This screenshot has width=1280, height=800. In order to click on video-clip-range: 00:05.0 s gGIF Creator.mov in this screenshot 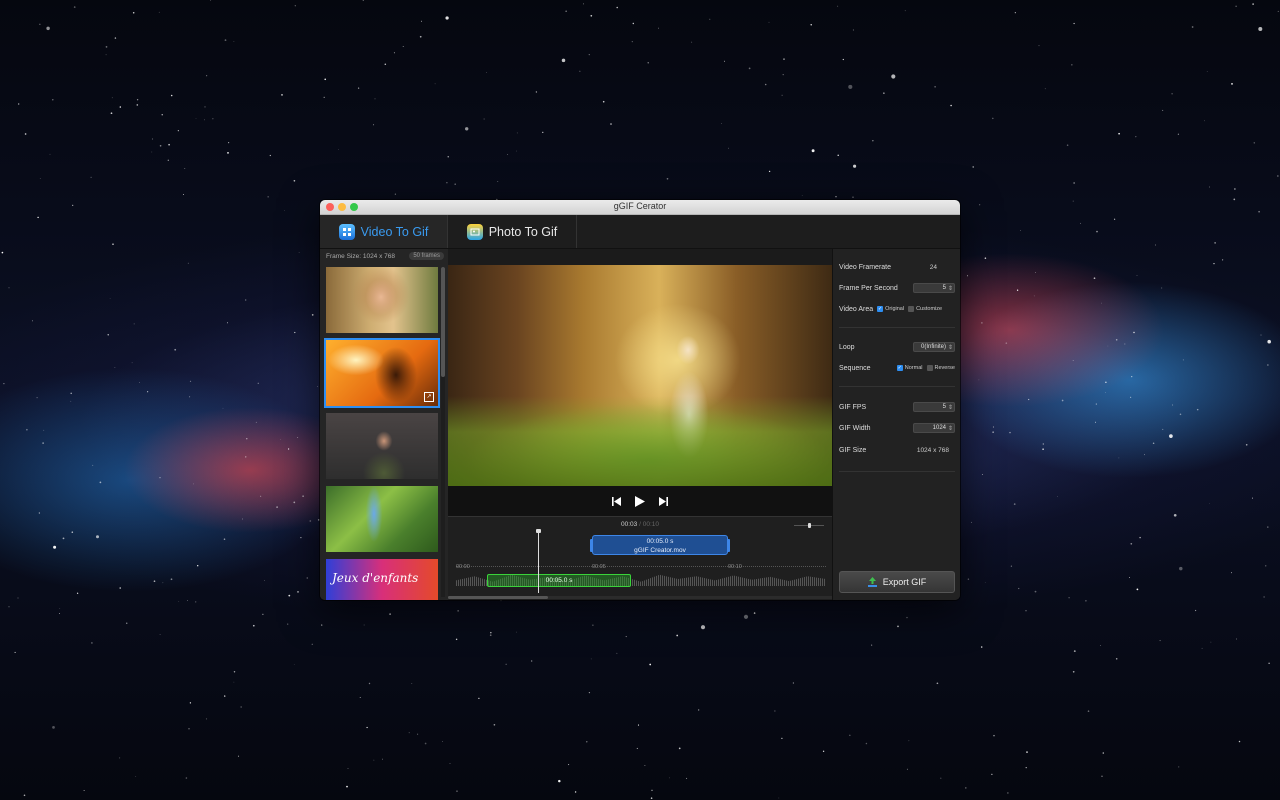, I will do `click(660, 545)`.